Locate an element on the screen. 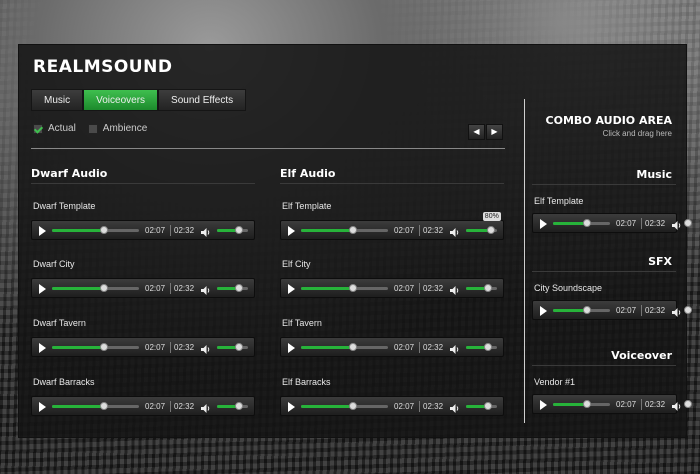  combo-title: COMBO AUDIO AREA is located at coordinates (608, 120).